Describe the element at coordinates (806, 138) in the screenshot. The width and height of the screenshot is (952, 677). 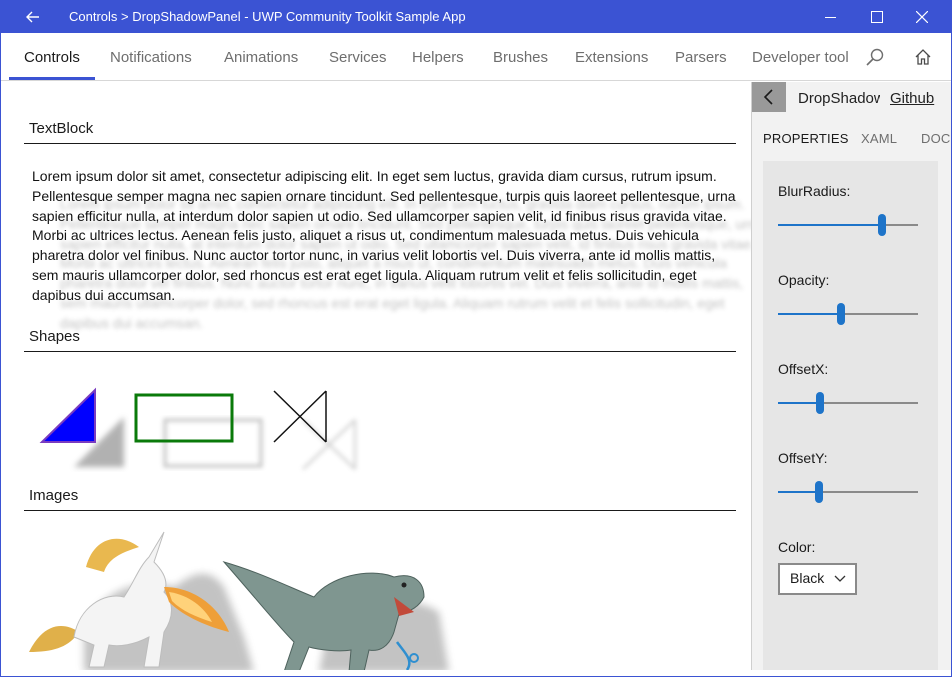
I see `tab-properties: PROPERTIES` at that location.